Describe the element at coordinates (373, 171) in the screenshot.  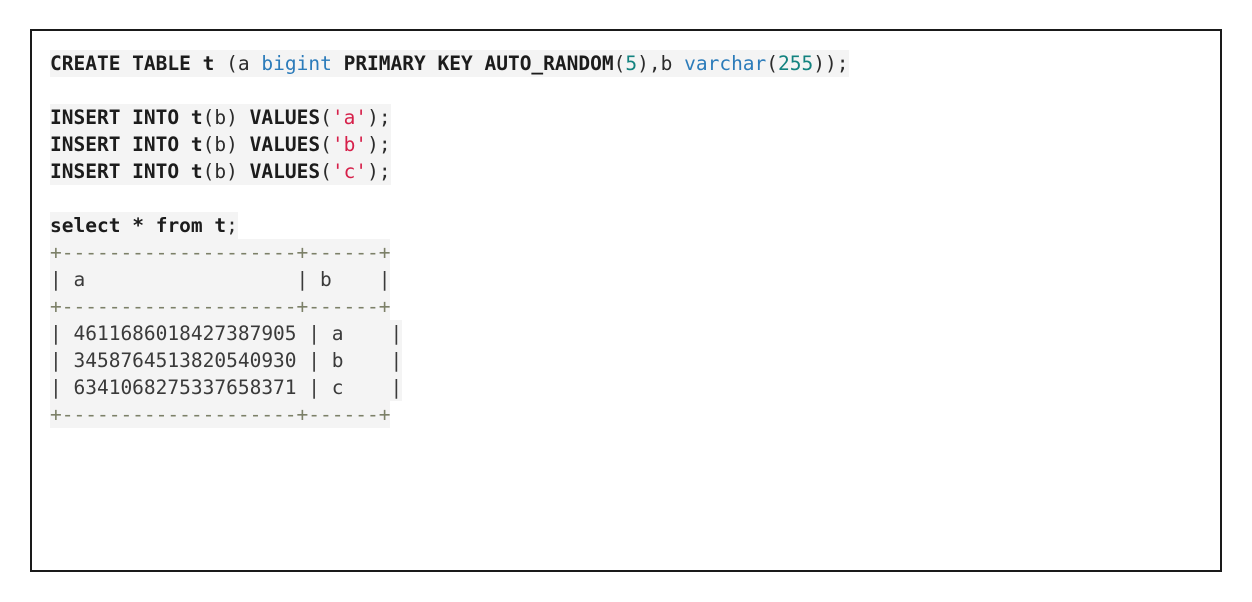
I see `values-close-3: )` at that location.